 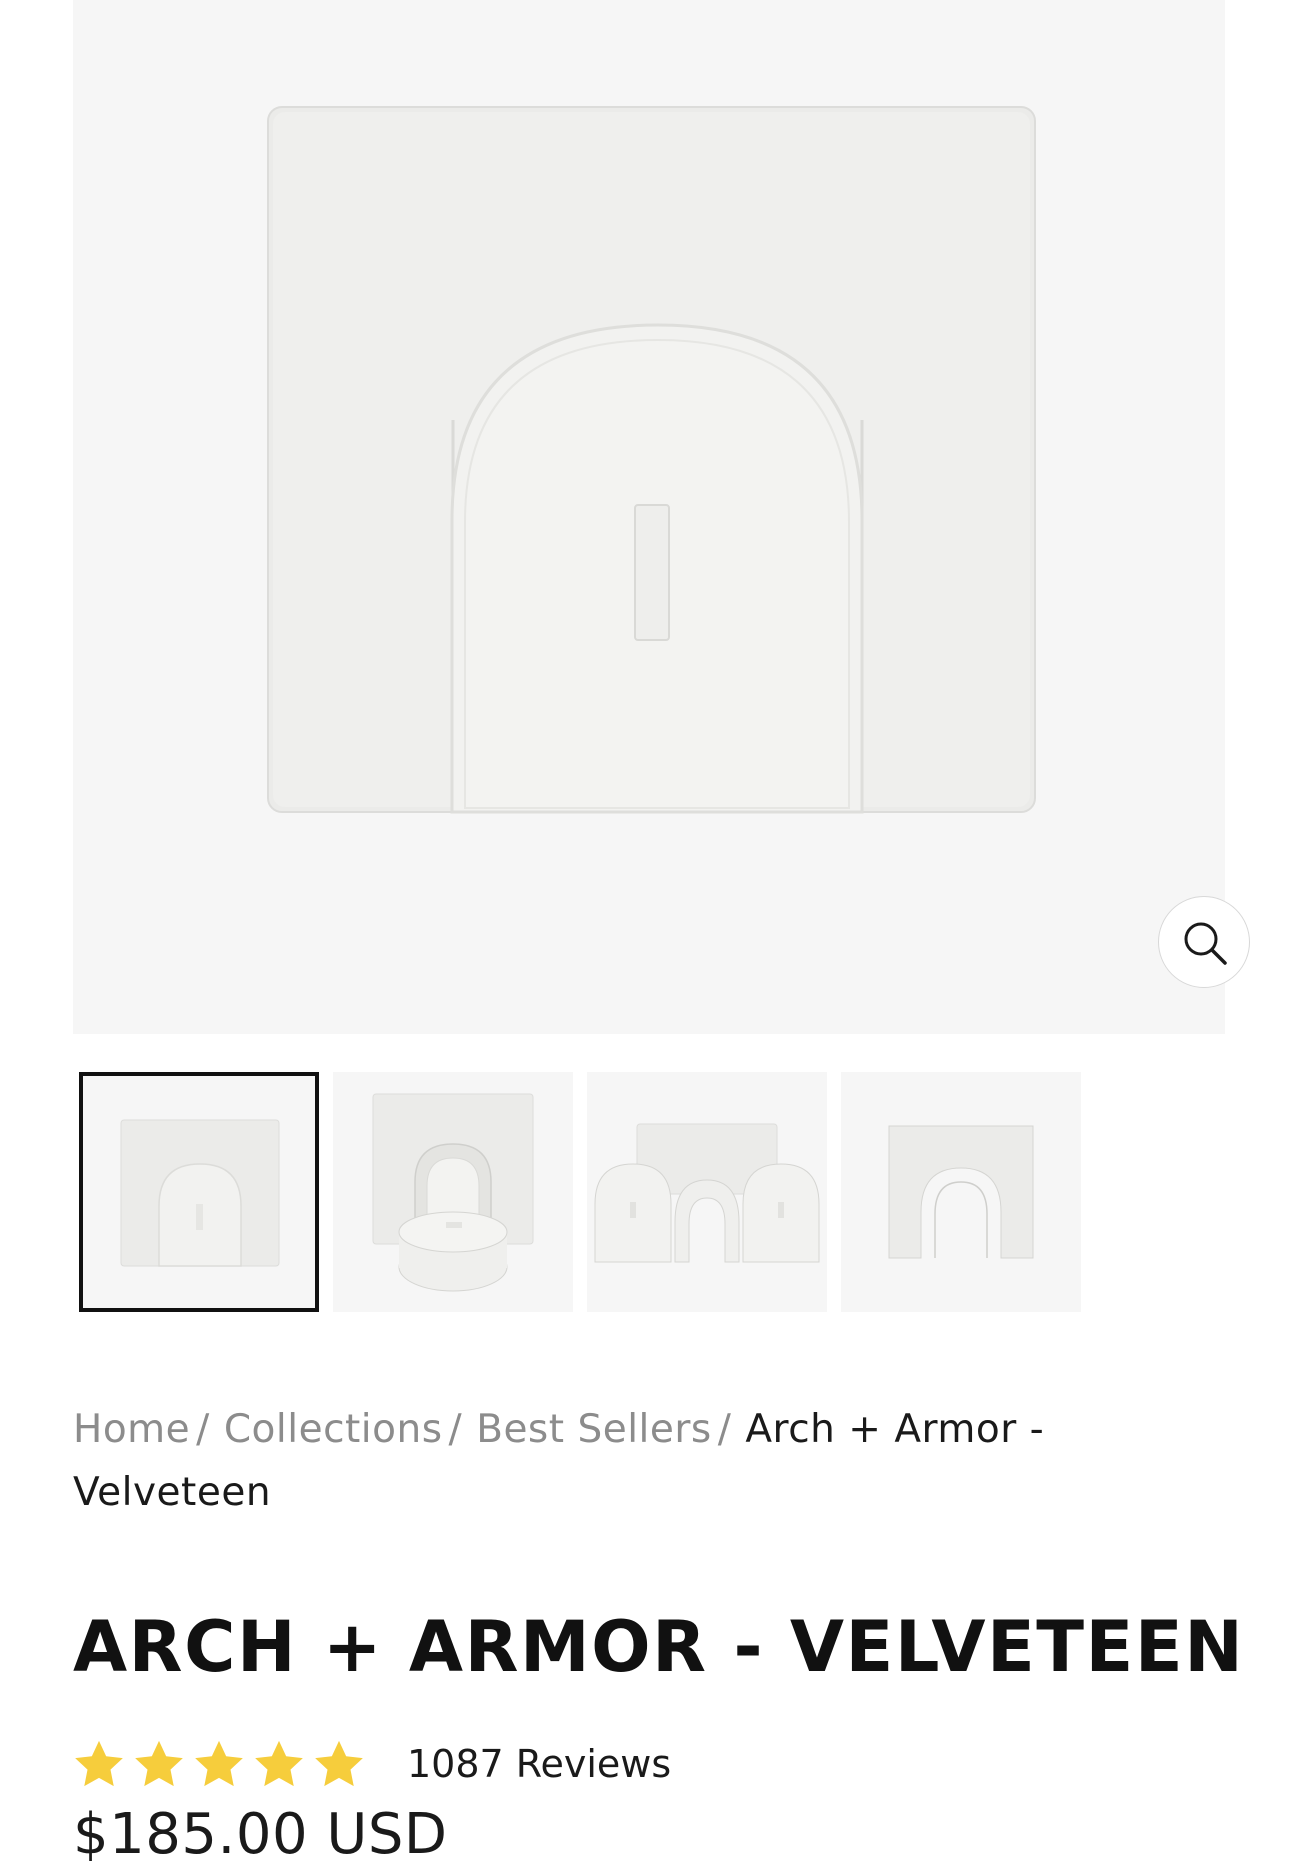 I want to click on star-rating, so click(x=223, y=1763).